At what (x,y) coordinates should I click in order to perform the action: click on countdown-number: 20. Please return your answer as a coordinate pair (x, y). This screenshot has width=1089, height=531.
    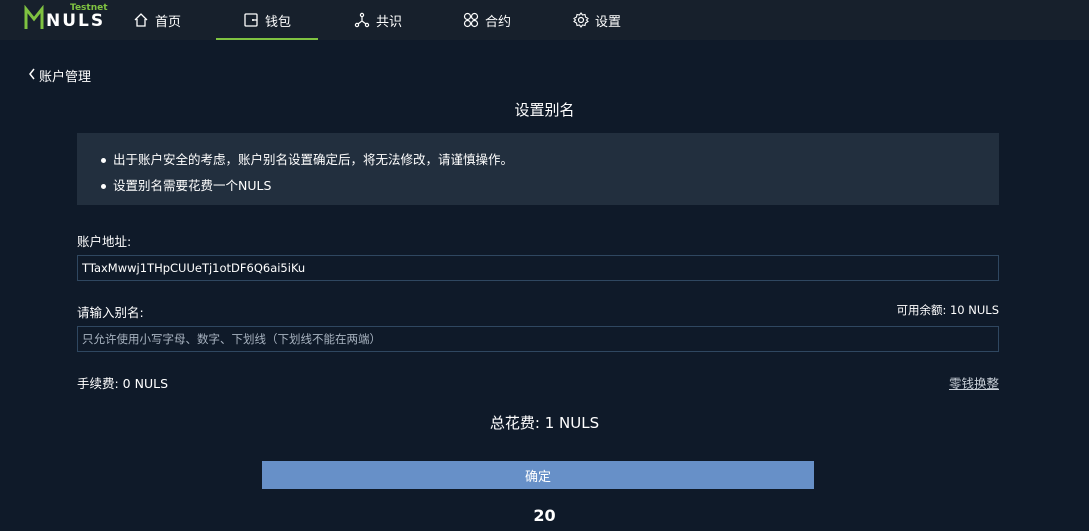
    Looking at the image, I should click on (544, 515).